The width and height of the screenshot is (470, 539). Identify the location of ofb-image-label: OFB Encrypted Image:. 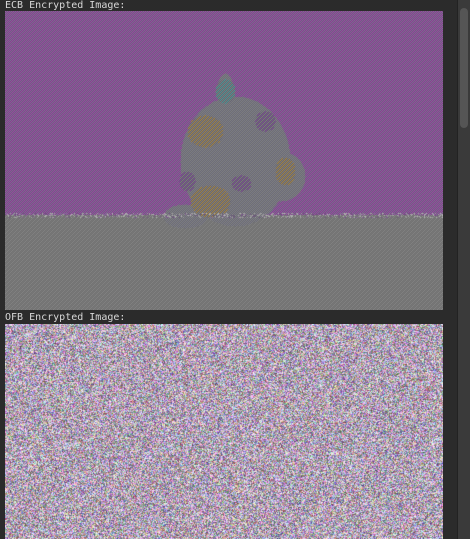
(65, 317).